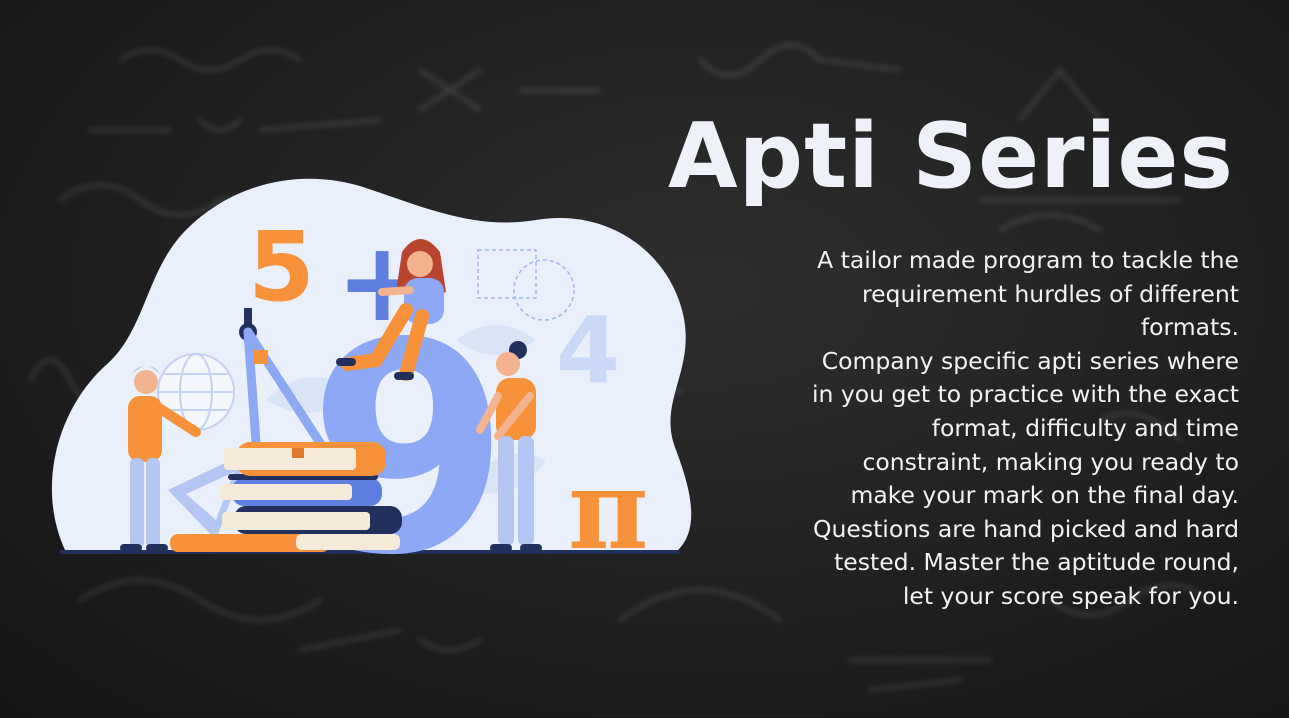  What do you see at coordinates (588, 350) in the screenshot?
I see `digit-four: 4` at bounding box center [588, 350].